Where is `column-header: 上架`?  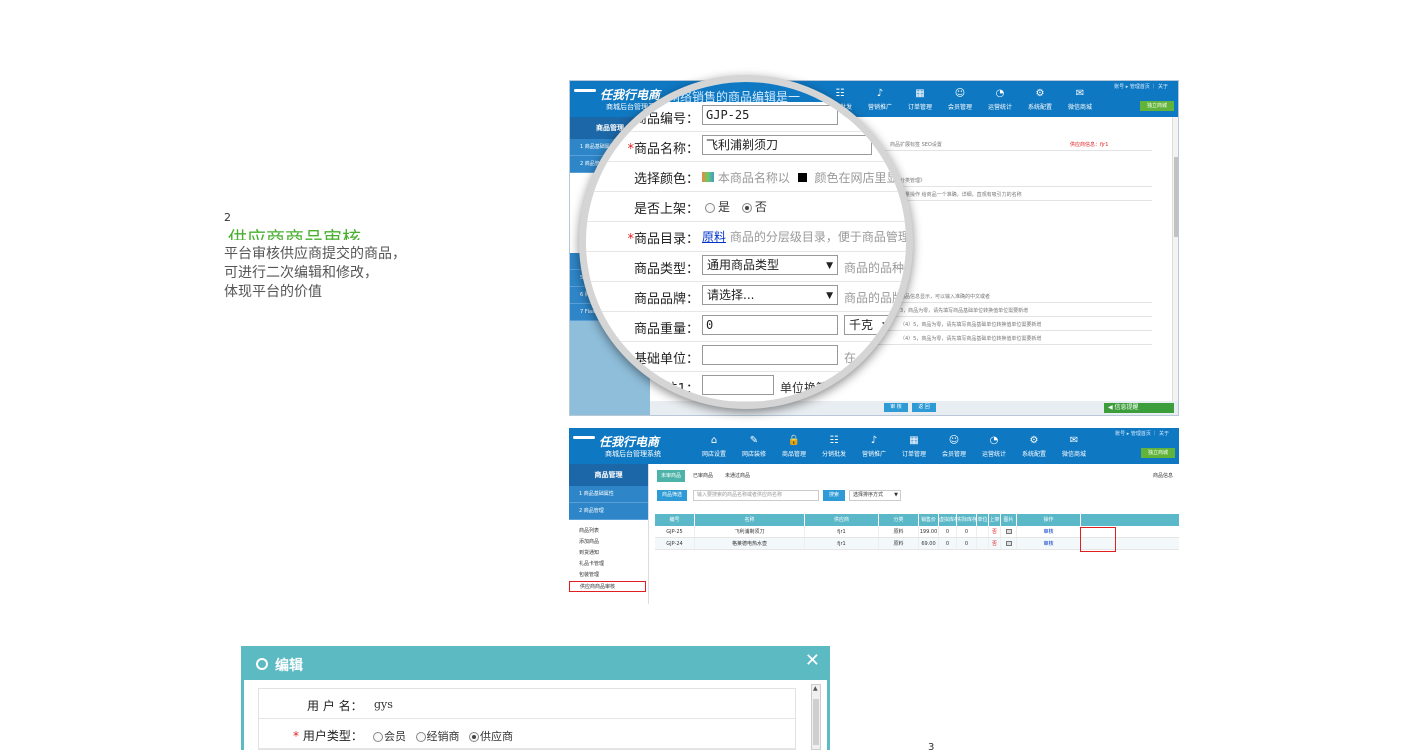
column-header: 上架 is located at coordinates (995, 520).